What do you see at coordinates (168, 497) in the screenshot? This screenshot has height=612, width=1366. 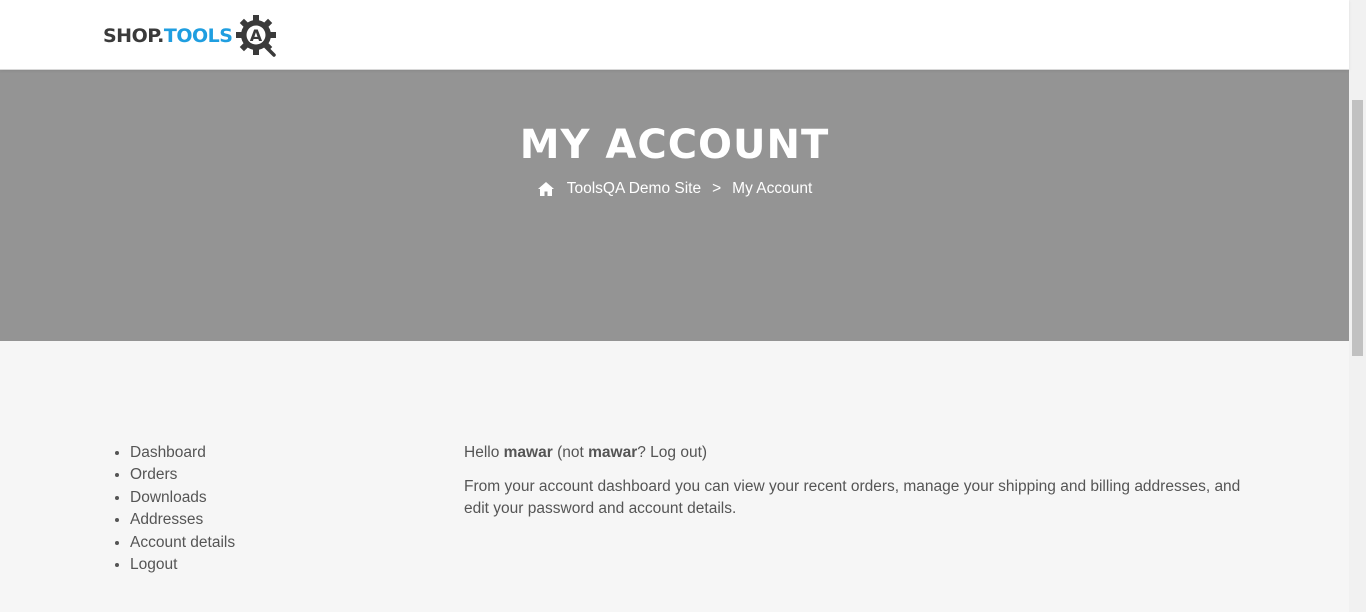 I see `account-nav-link-downloads: Downloads` at bounding box center [168, 497].